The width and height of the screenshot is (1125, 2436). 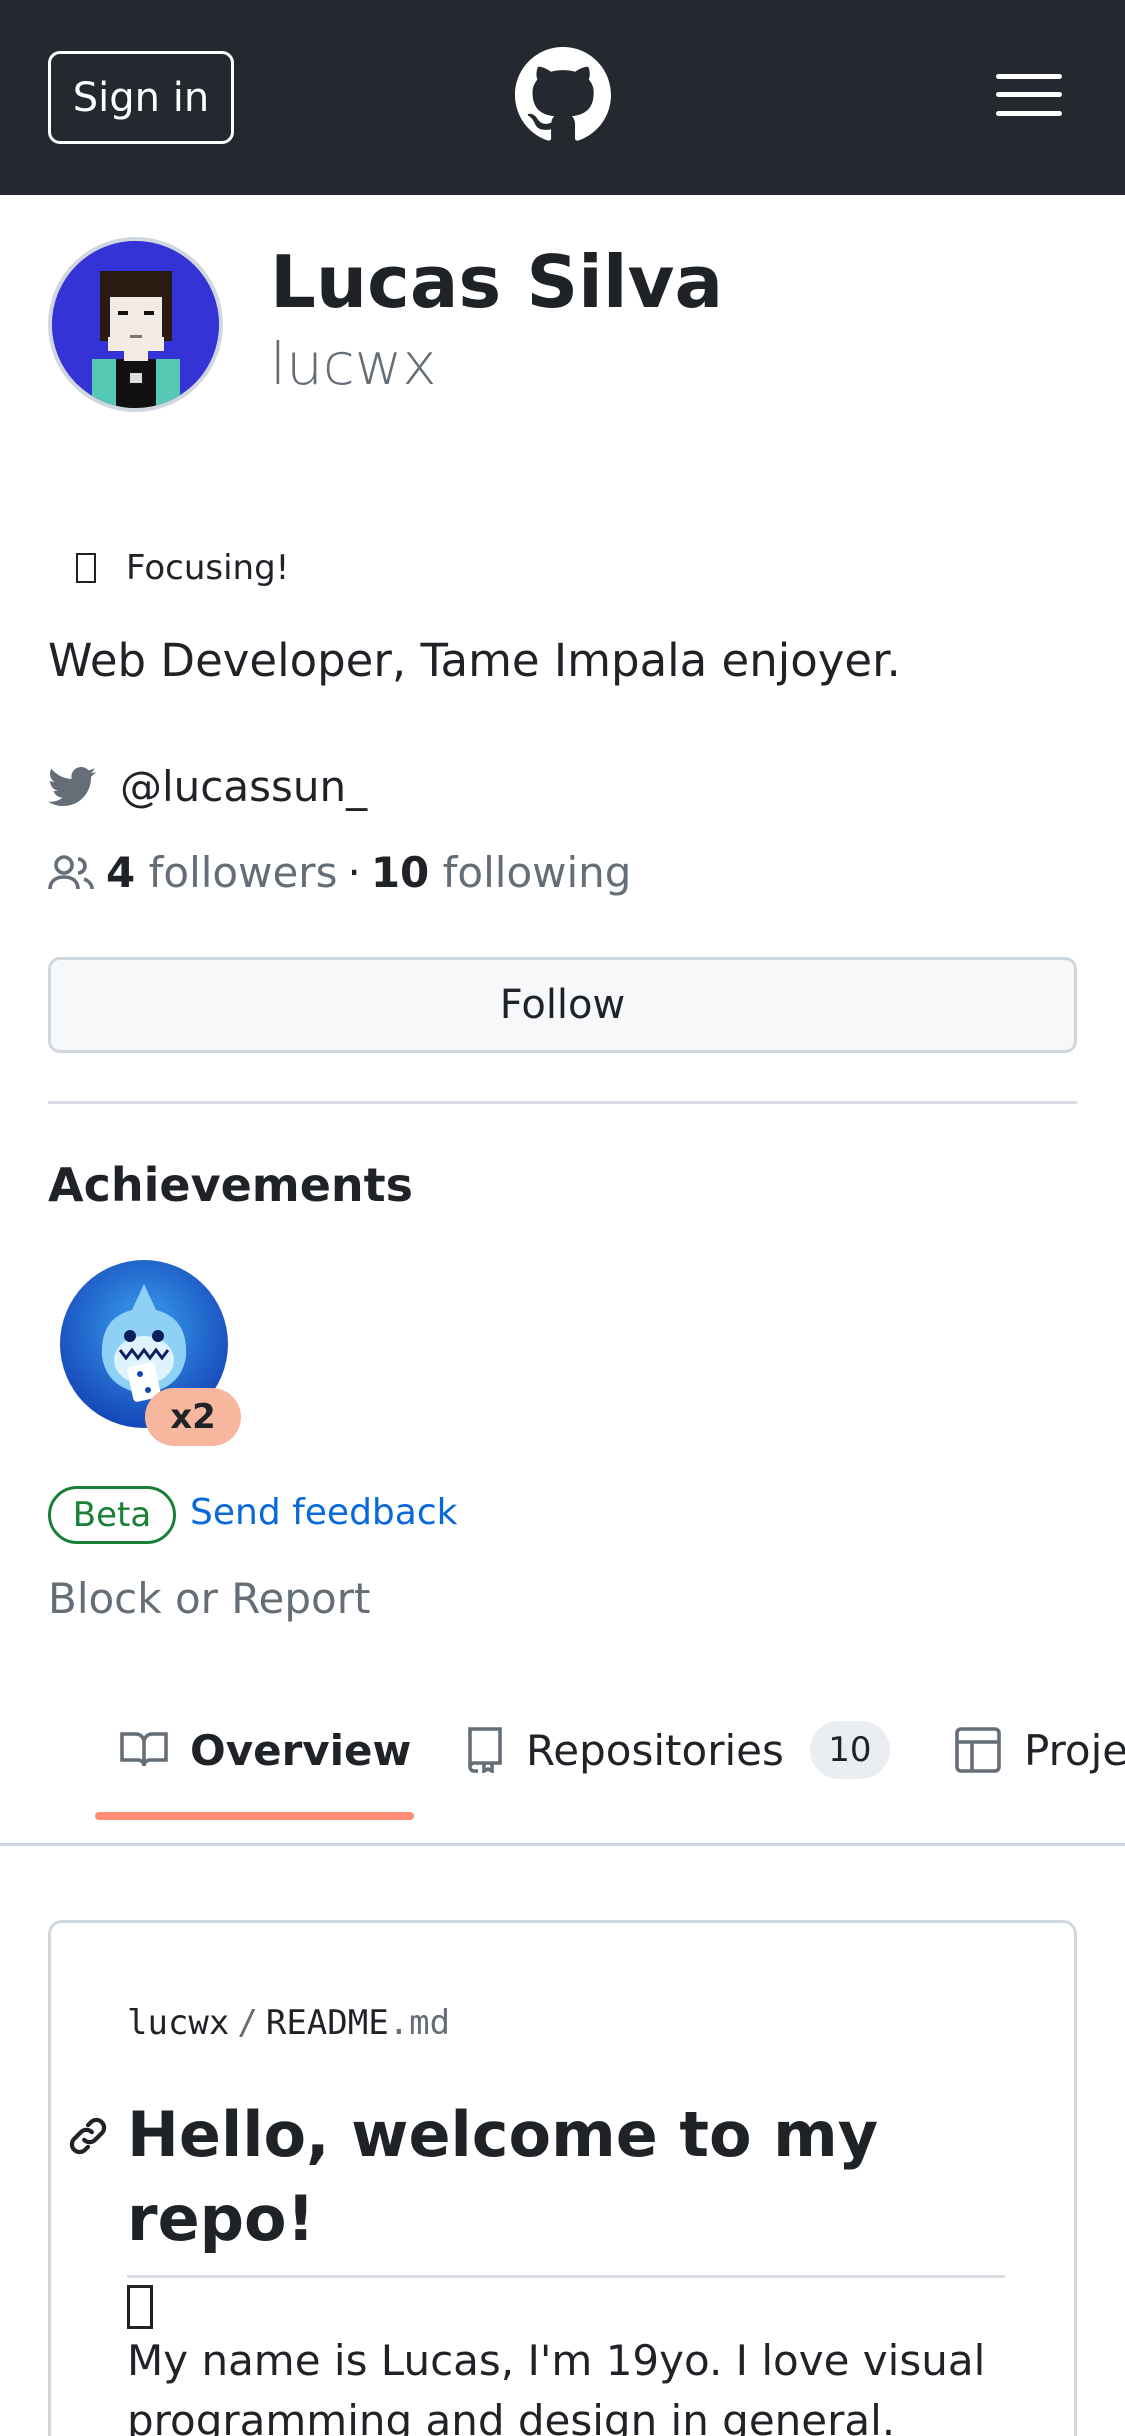 What do you see at coordinates (339, 872) in the screenshot?
I see `follow-stats: 4 followers · 10 following` at bounding box center [339, 872].